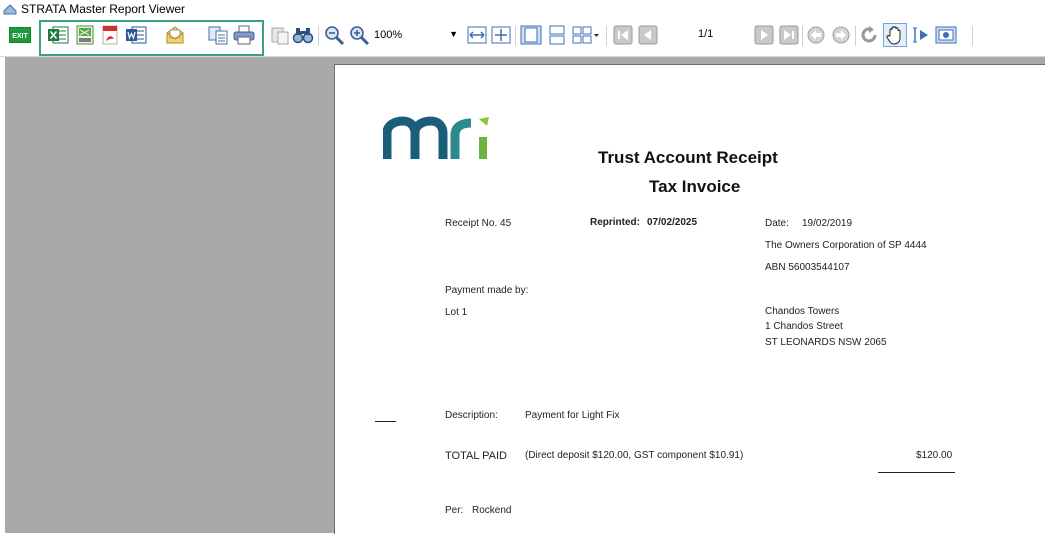 The image size is (1045, 534). I want to click on multi-page-button, so click(586, 35).